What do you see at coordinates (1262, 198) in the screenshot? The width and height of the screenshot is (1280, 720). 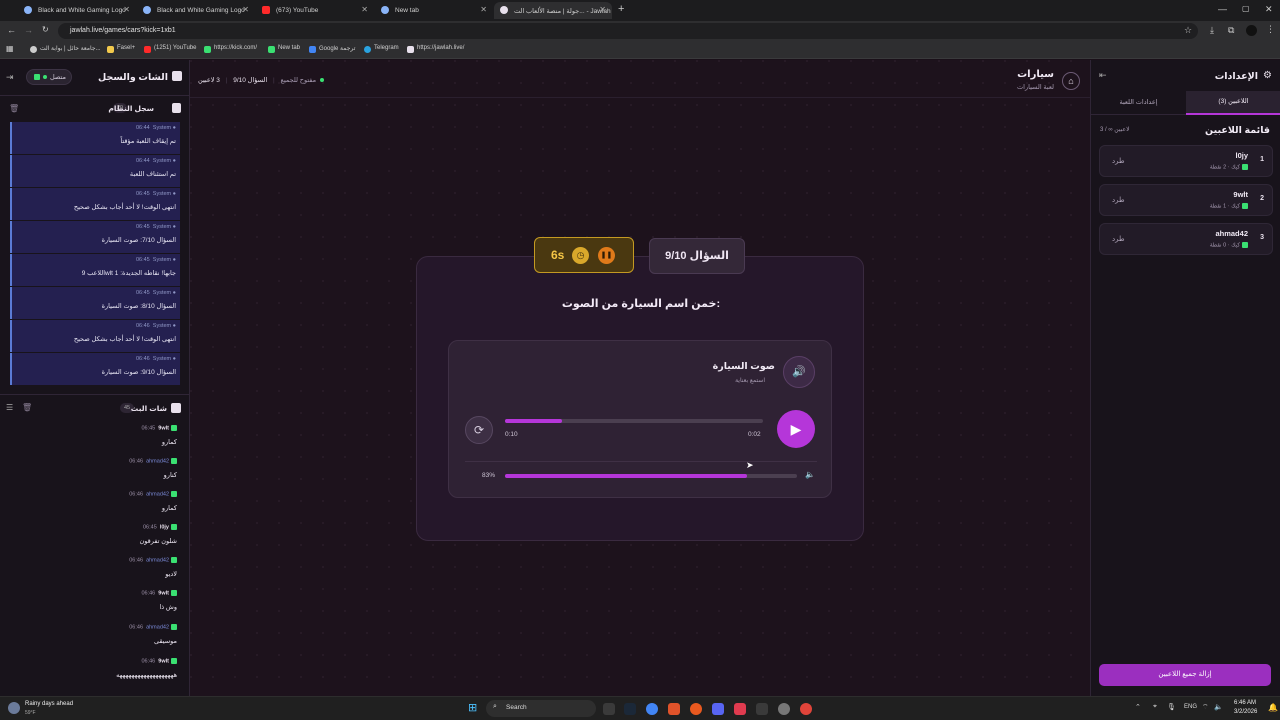 I see `player-rank: 2` at bounding box center [1262, 198].